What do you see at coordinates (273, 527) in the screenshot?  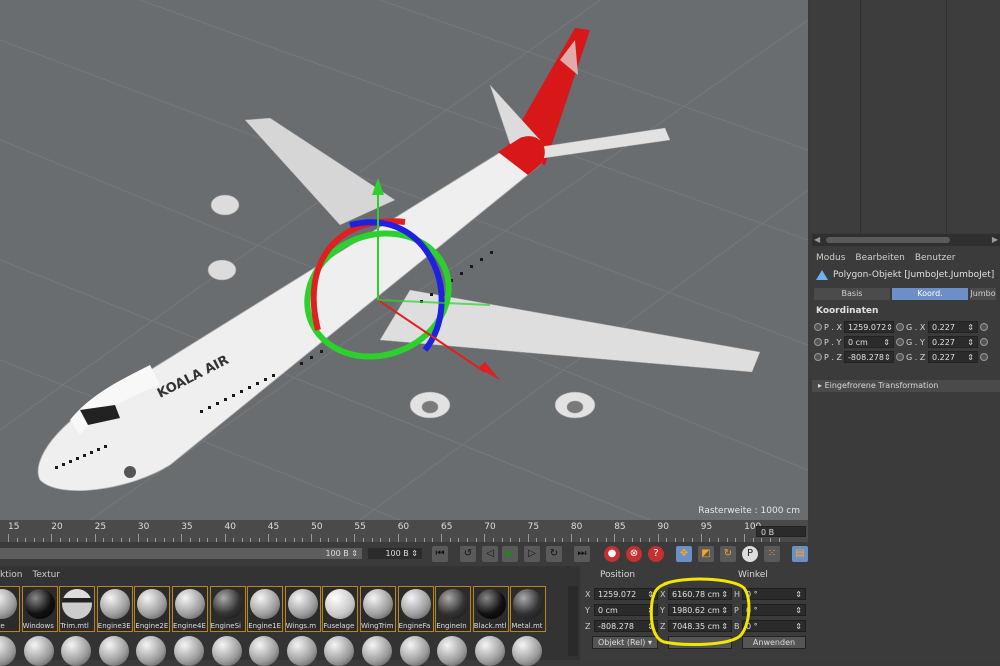 I see `timeline-tick-label: 45` at bounding box center [273, 527].